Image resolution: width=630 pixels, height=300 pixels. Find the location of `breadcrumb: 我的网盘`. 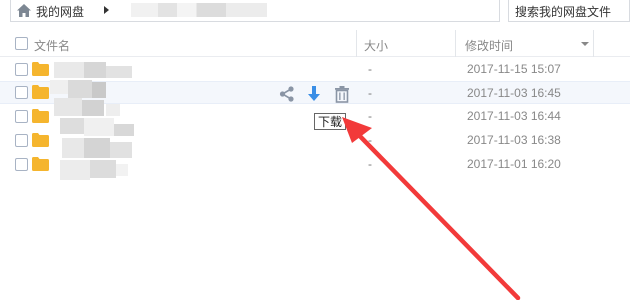

breadcrumb: 我的网盘 is located at coordinates (255, 11).